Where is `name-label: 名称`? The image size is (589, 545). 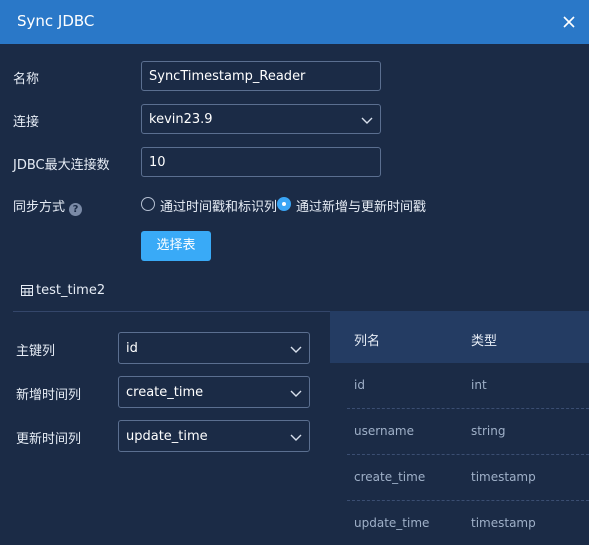
name-label: 名称 is located at coordinates (26, 79).